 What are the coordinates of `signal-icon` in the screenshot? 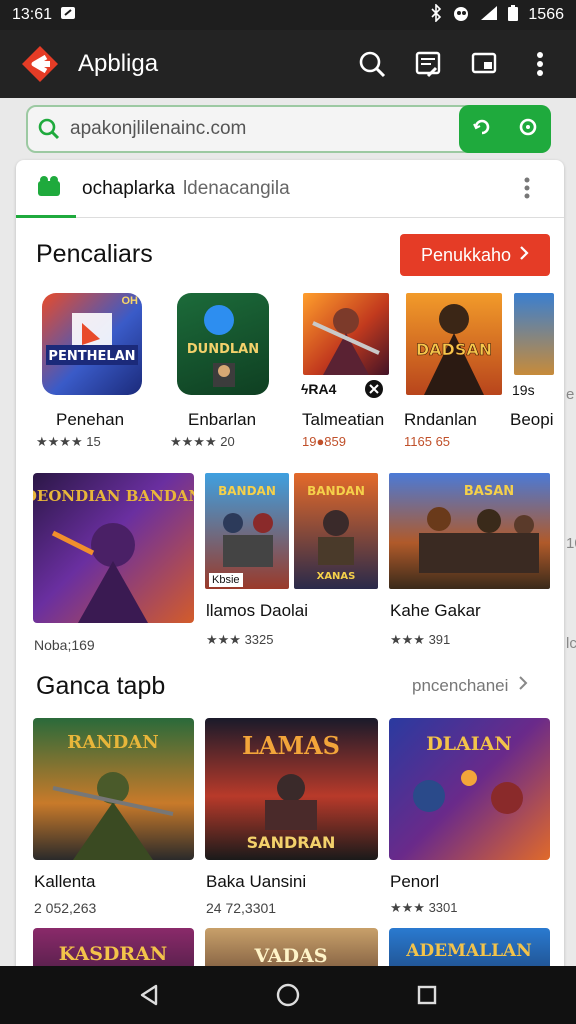 It's located at (489, 15).